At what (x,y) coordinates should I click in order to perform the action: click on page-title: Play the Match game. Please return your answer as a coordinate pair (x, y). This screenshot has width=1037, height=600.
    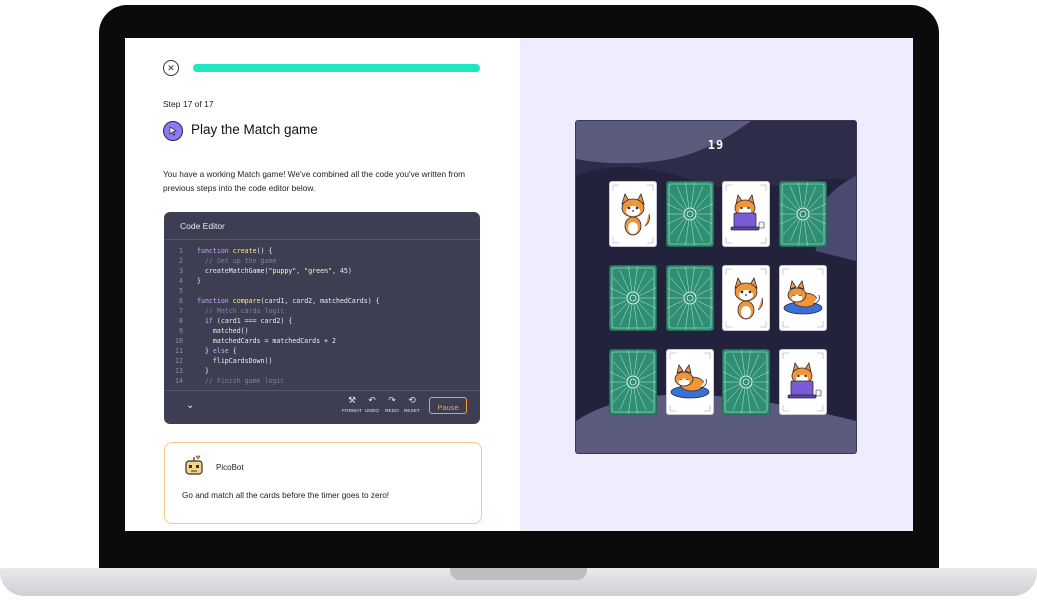
    Looking at the image, I should click on (254, 129).